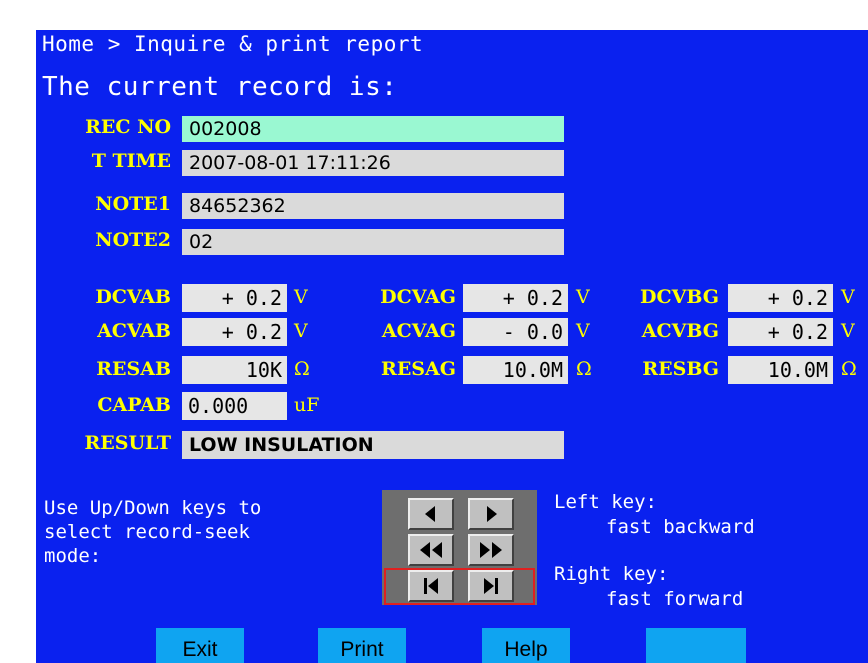  Describe the element at coordinates (583, 331) in the screenshot. I see `acvag-unit: V` at that location.